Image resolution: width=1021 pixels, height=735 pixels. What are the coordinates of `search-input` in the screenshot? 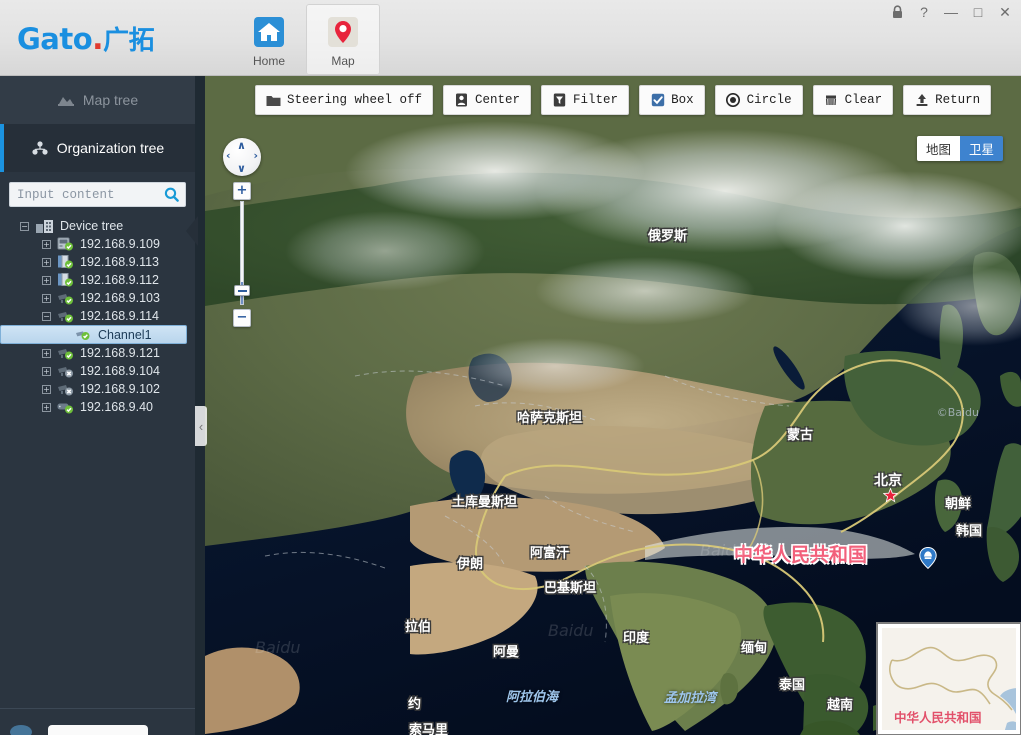 It's located at (97, 194).